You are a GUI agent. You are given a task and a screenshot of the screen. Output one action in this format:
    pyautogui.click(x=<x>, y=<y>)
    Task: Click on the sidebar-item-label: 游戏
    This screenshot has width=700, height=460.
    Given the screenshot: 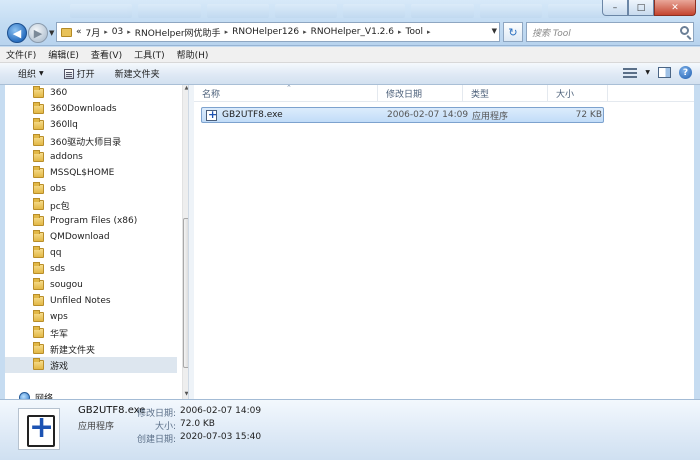 What is the action you would take?
    pyautogui.click(x=59, y=366)
    